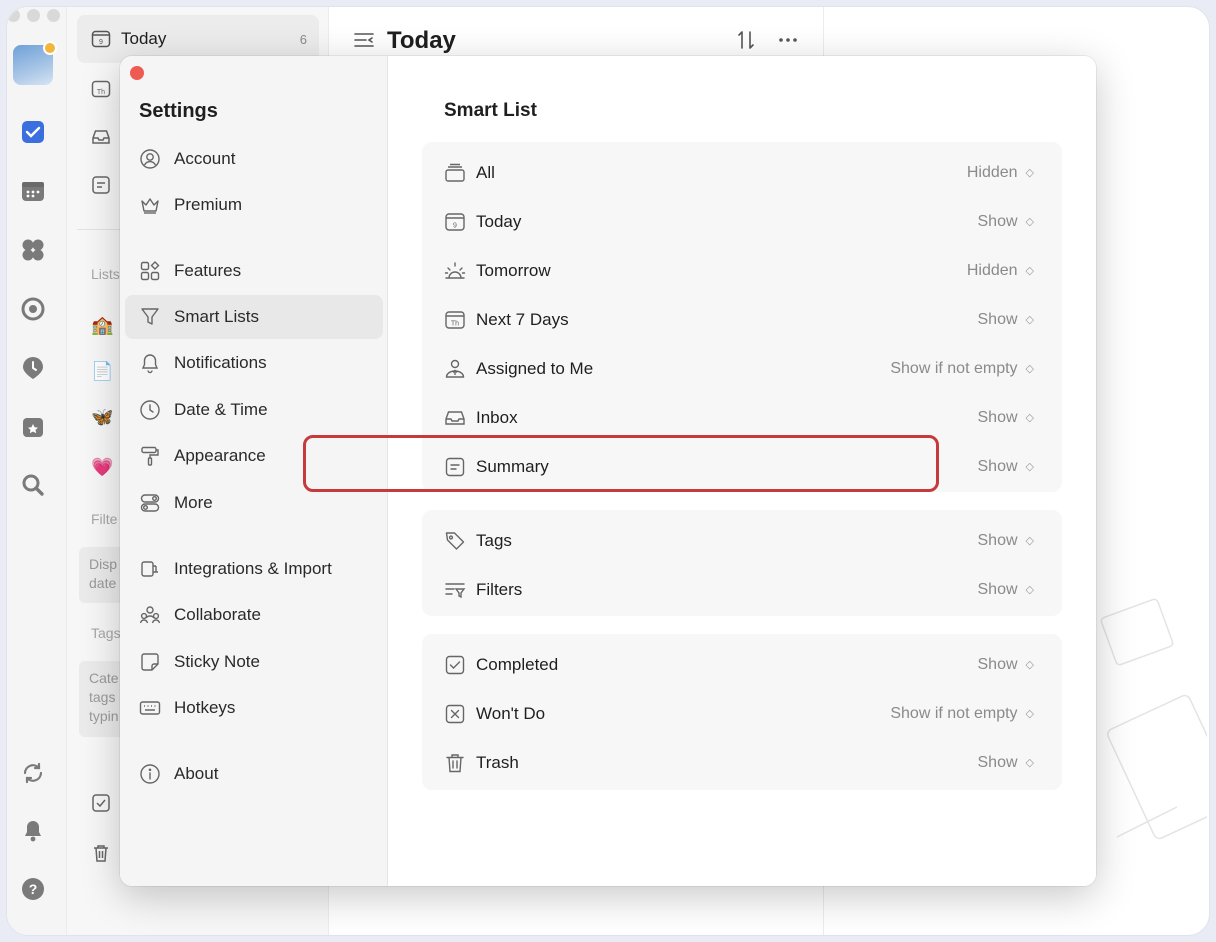 Image resolution: width=1216 pixels, height=942 pixels. What do you see at coordinates (742, 540) in the screenshot?
I see `smart-list-row-tags: Tags Show ◇` at bounding box center [742, 540].